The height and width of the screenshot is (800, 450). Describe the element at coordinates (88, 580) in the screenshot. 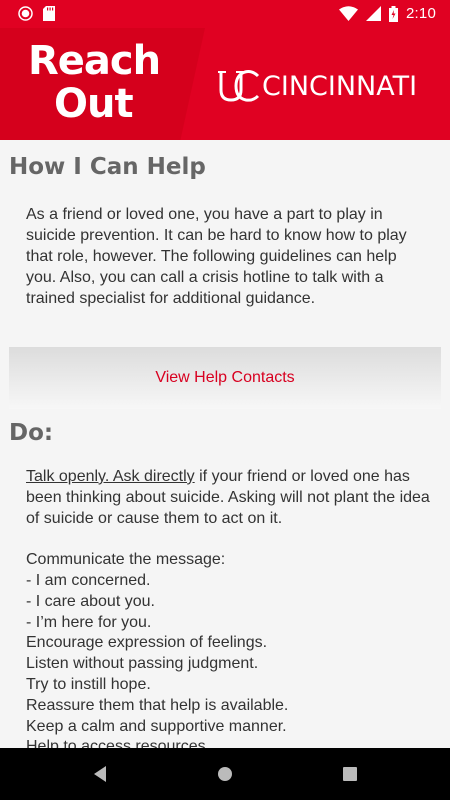

I see `list-item: - I am concerned.` at that location.